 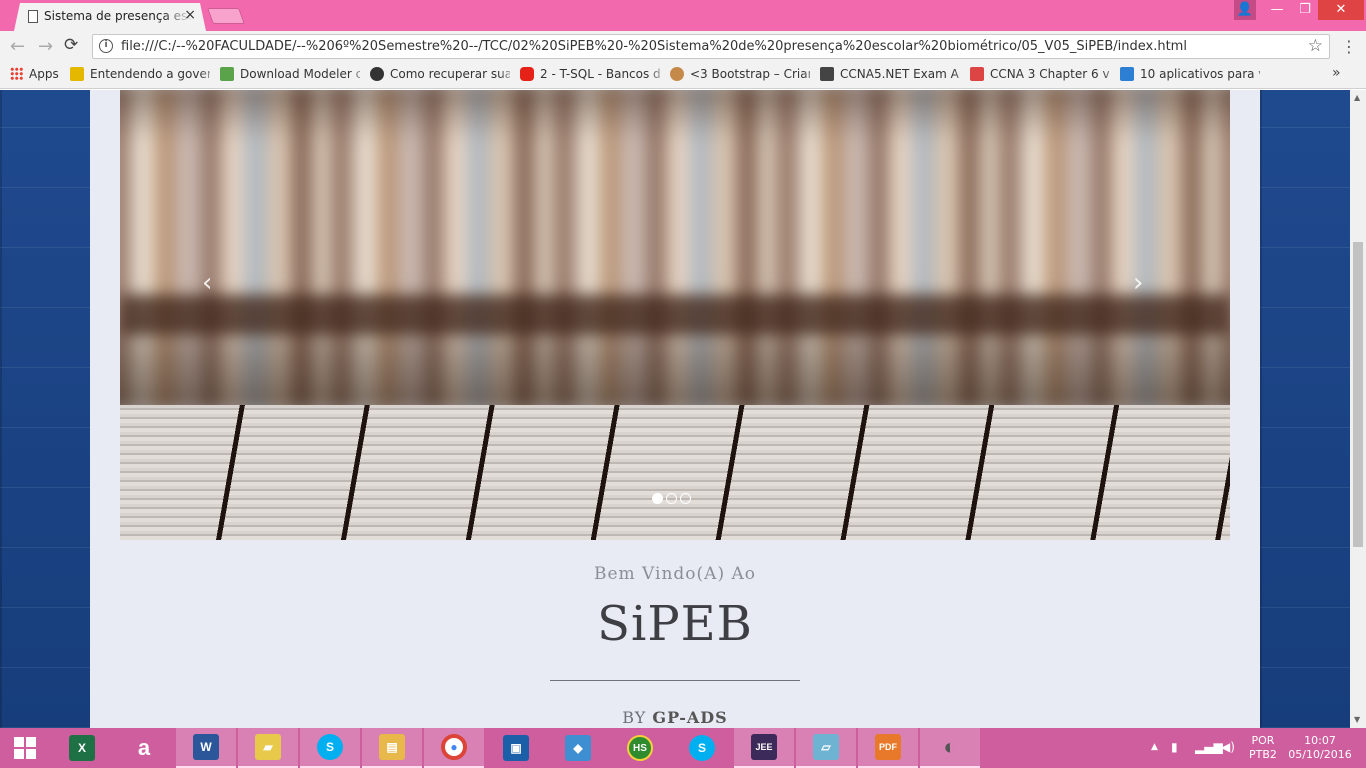 I want to click on chrome-icon: ●, so click(x=454, y=747).